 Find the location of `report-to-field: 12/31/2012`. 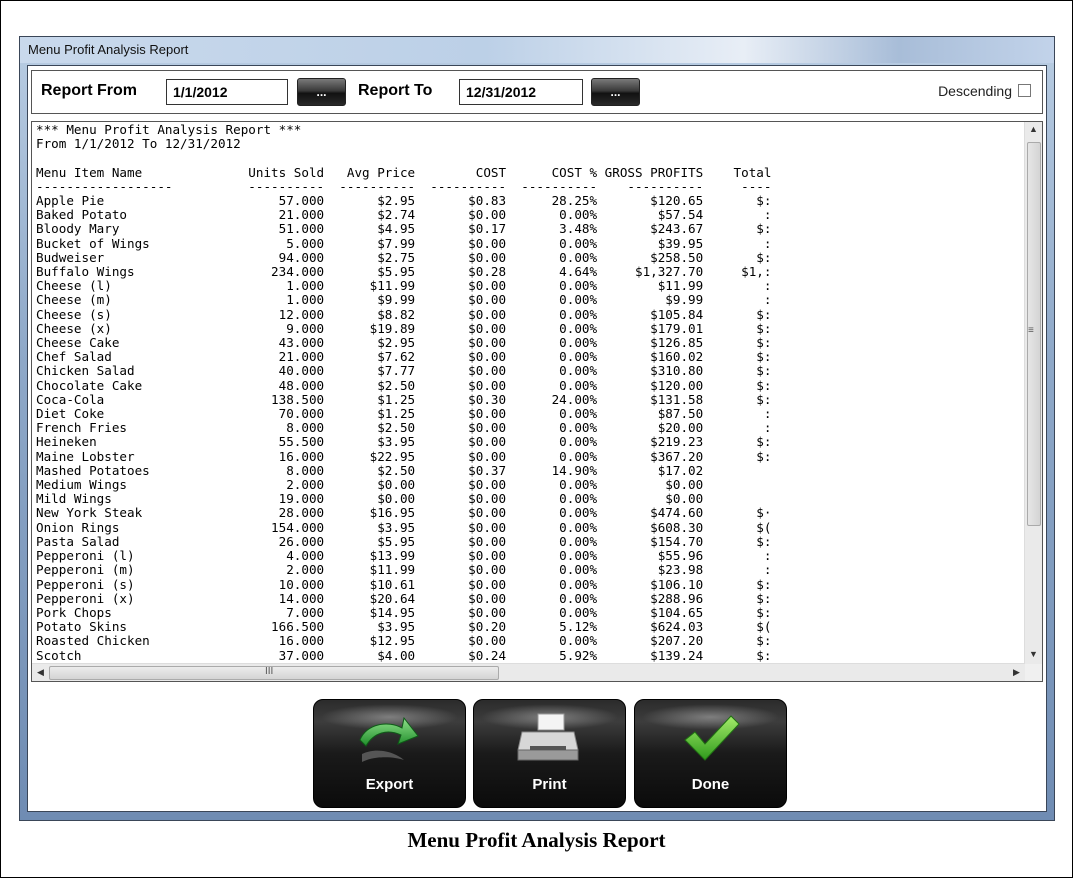

report-to-field: 12/31/2012 is located at coordinates (521, 92).